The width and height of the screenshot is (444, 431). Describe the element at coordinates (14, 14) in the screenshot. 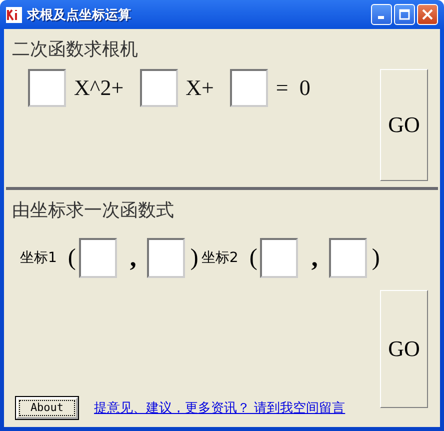

I see `app-icon` at that location.